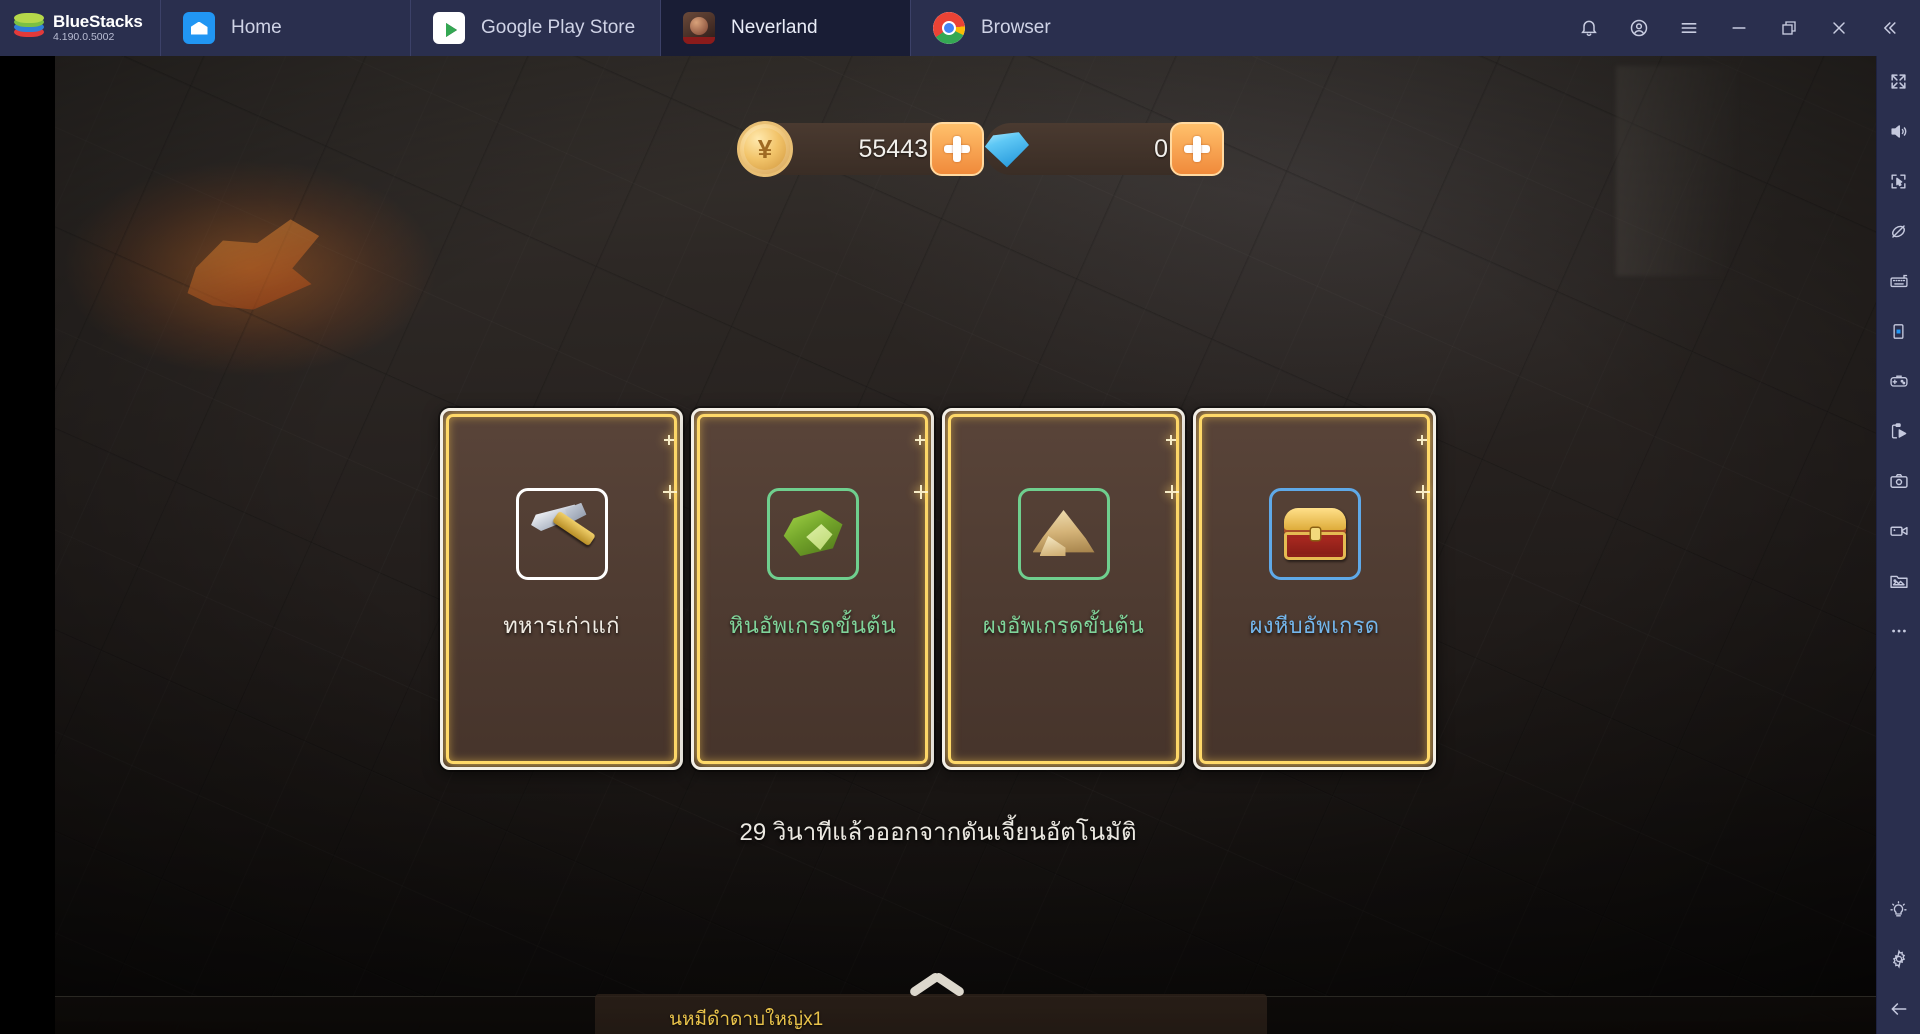 This screenshot has width=1920, height=1034. I want to click on reward-card-label: หินอัพเกรดขั้นต้น, so click(812, 625).